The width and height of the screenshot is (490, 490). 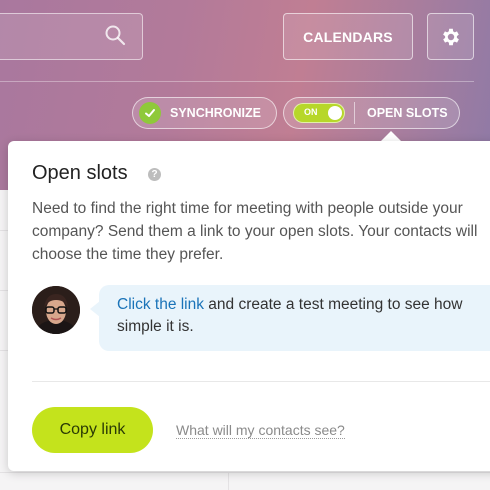 I want to click on open-slots-button: ON OPEN SLOTS, so click(x=371, y=113).